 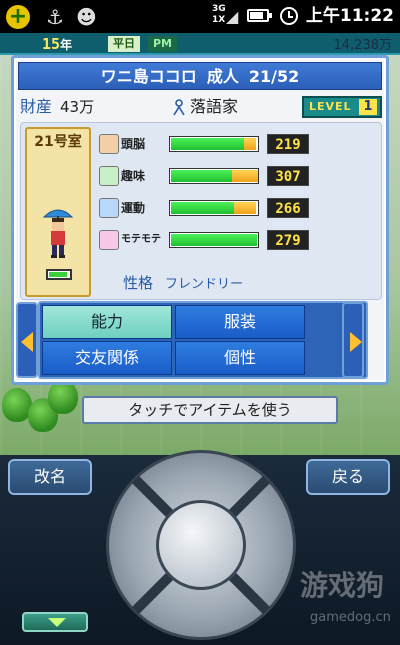 I want to click on tree-sprite, so click(x=63, y=397).